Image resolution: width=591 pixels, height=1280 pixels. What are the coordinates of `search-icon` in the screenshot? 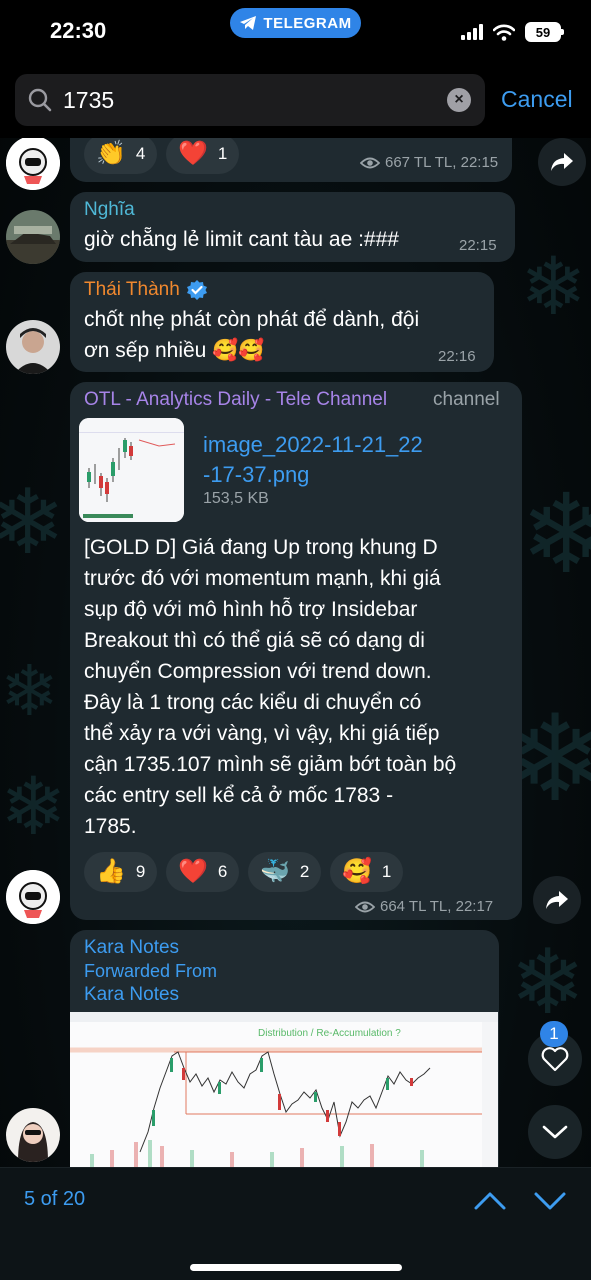 It's located at (40, 100).